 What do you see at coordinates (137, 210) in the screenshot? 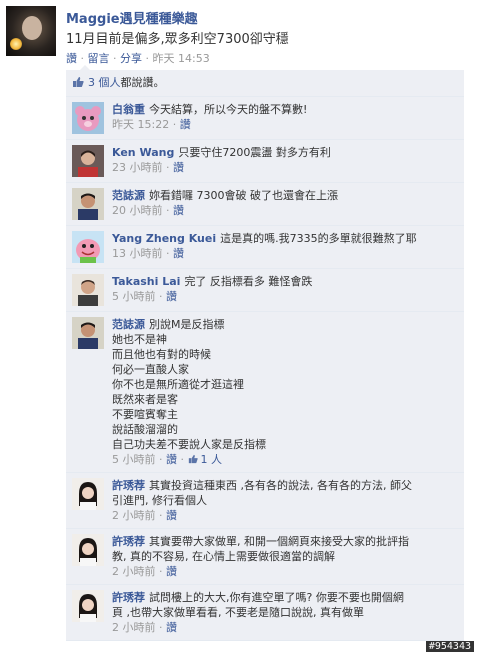
I see `comment-timestamp: 20 小時前` at bounding box center [137, 210].